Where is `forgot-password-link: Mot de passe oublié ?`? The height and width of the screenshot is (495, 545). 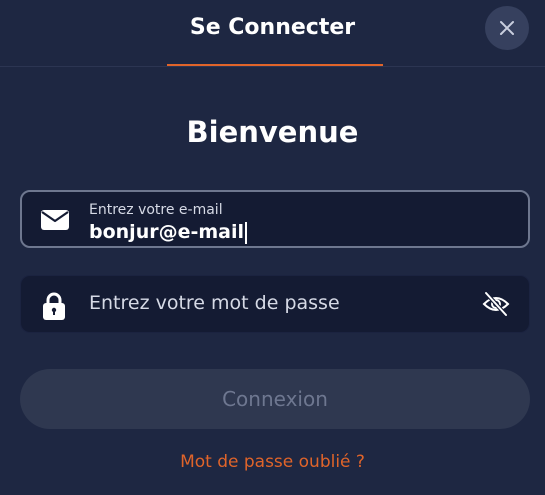 forgot-password-link: Mot de passe oublié ? is located at coordinates (272, 462).